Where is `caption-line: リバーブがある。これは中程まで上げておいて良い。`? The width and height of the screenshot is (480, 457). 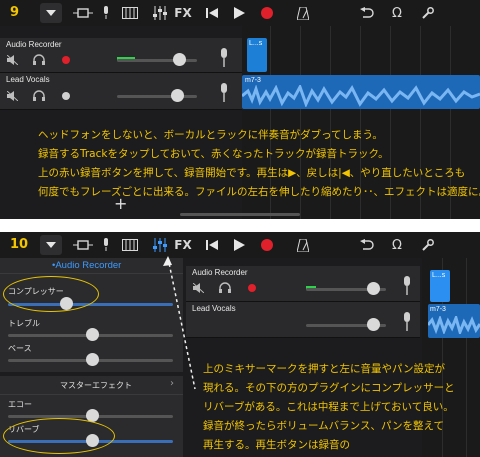 caption-line: リバーブがある。これは中程まで上げておいて良い。 is located at coordinates (328, 407).